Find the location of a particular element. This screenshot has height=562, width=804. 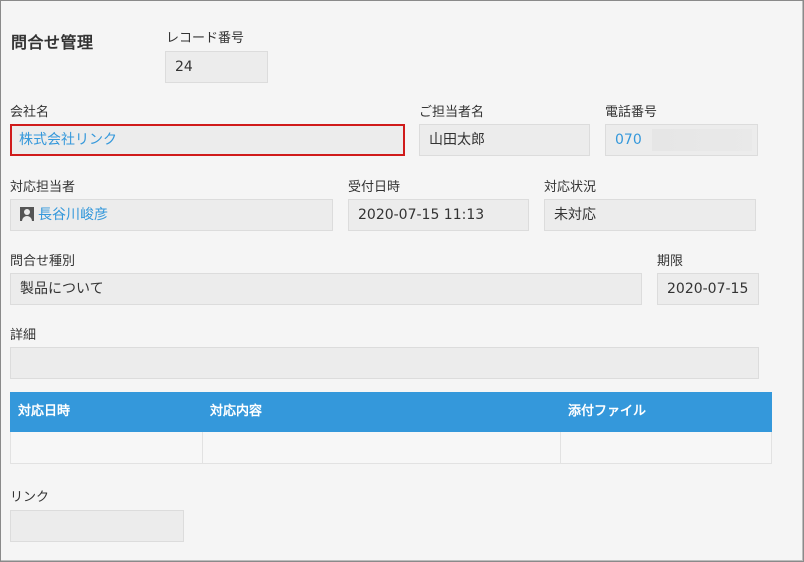

phone-label: 電話番号 is located at coordinates (631, 112).